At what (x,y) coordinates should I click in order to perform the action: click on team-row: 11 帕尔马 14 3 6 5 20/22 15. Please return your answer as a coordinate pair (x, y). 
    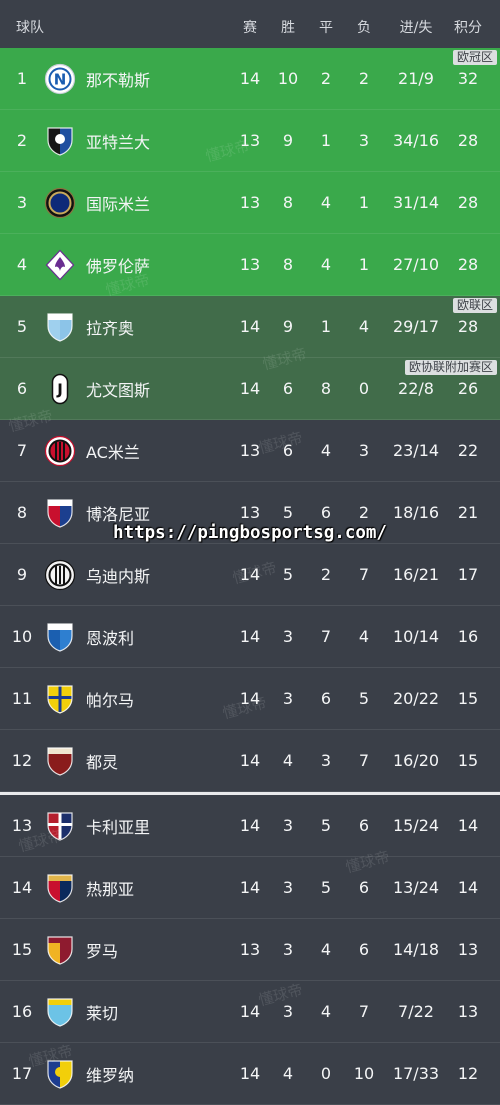
    Looking at the image, I should click on (250, 699).